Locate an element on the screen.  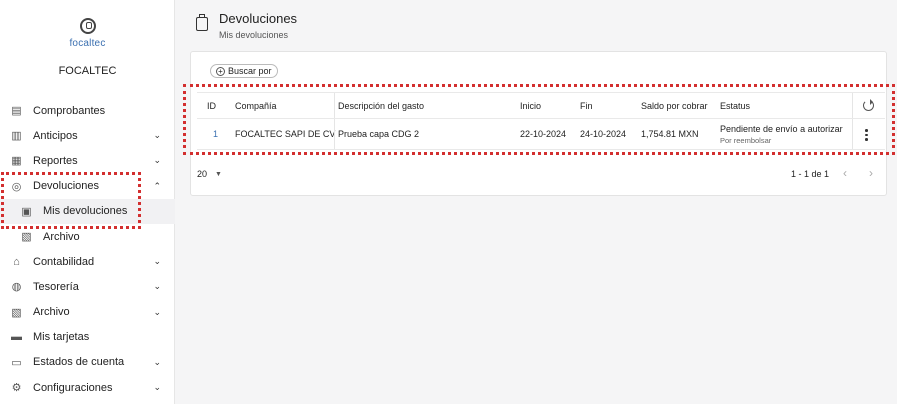
status-text: Pendiente de envío a autorizar is located at coordinates (781, 128).